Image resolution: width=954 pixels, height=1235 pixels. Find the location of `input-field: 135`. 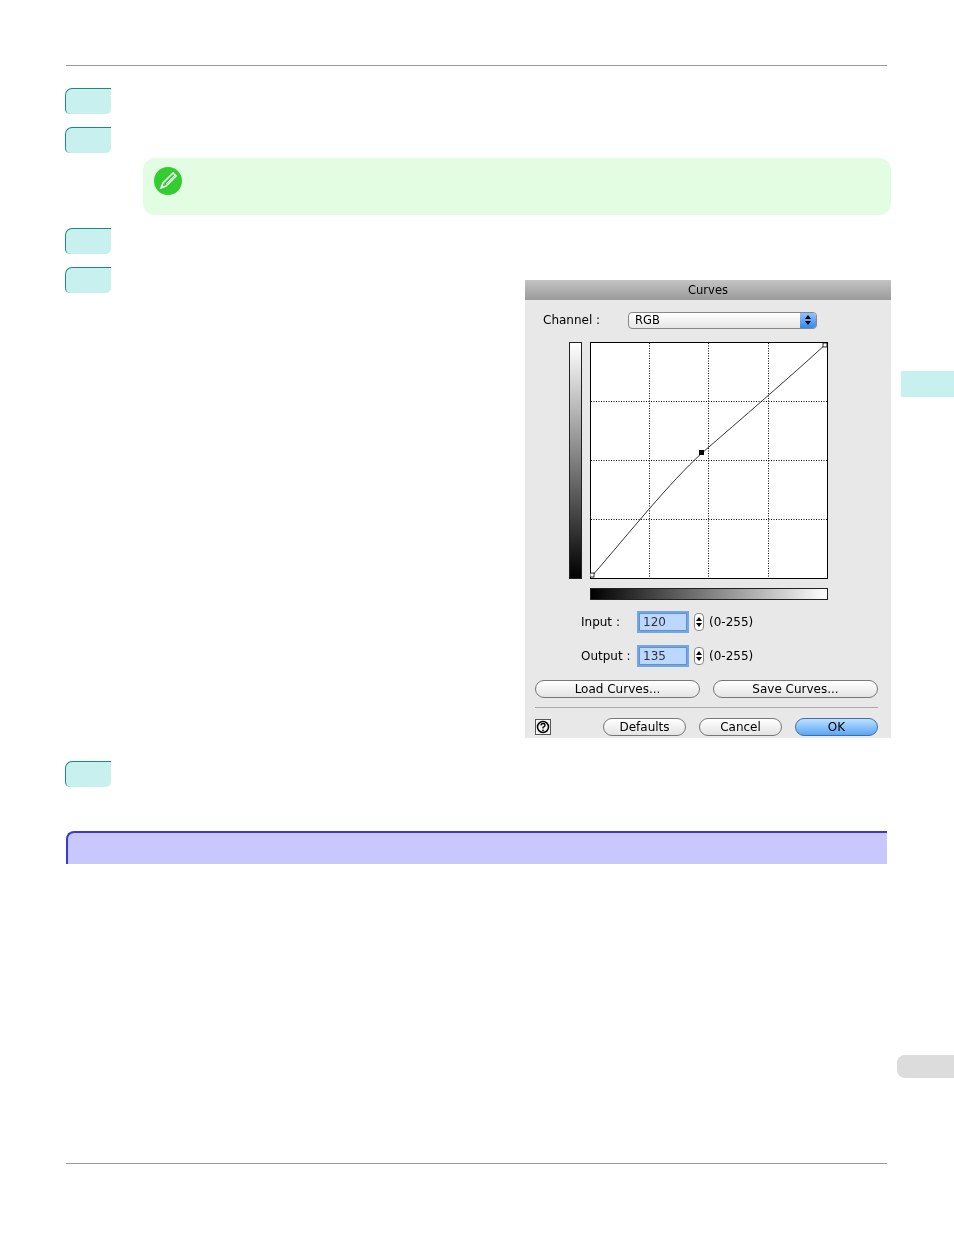

input-field: 135 is located at coordinates (663, 656).